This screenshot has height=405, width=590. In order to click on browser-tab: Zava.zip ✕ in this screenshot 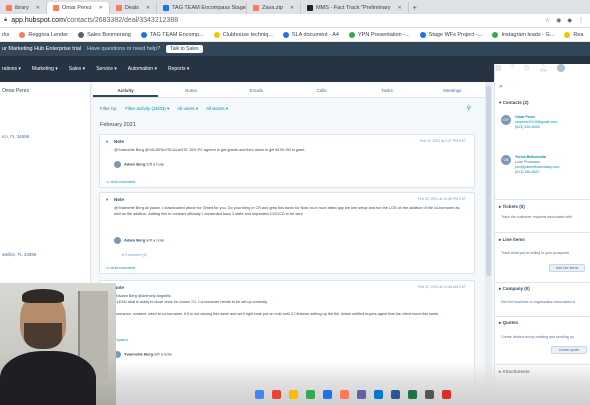, I will do `click(274, 8)`.